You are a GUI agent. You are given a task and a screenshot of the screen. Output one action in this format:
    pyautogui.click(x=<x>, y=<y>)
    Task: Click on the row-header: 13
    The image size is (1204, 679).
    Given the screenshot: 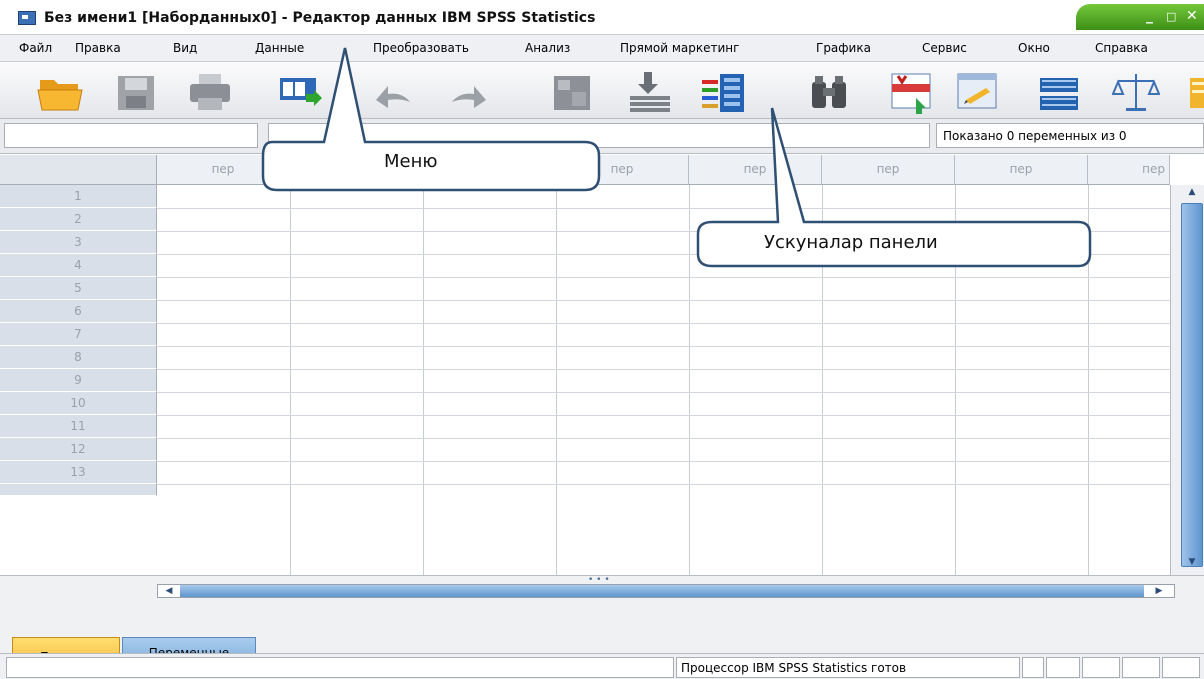 What is the action you would take?
    pyautogui.click(x=78, y=472)
    